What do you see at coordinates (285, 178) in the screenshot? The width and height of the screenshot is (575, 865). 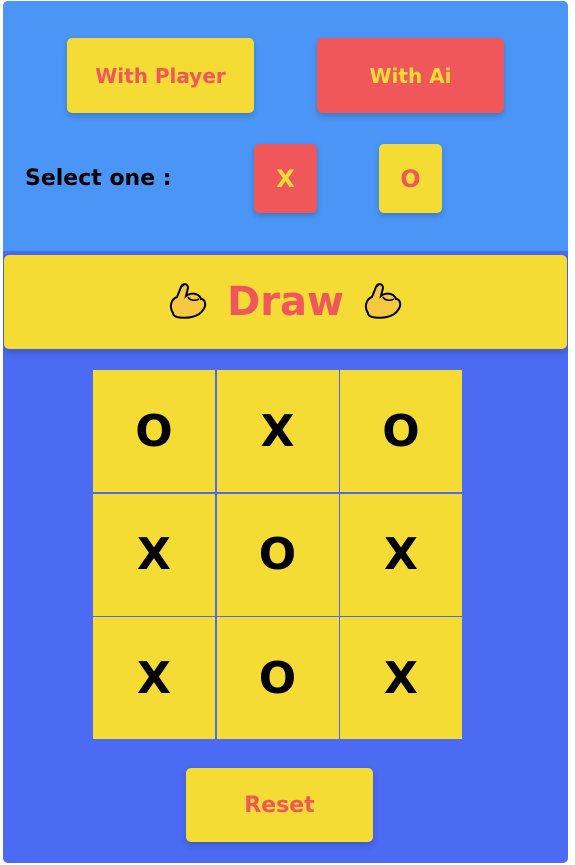 I see `select-x-button: X` at bounding box center [285, 178].